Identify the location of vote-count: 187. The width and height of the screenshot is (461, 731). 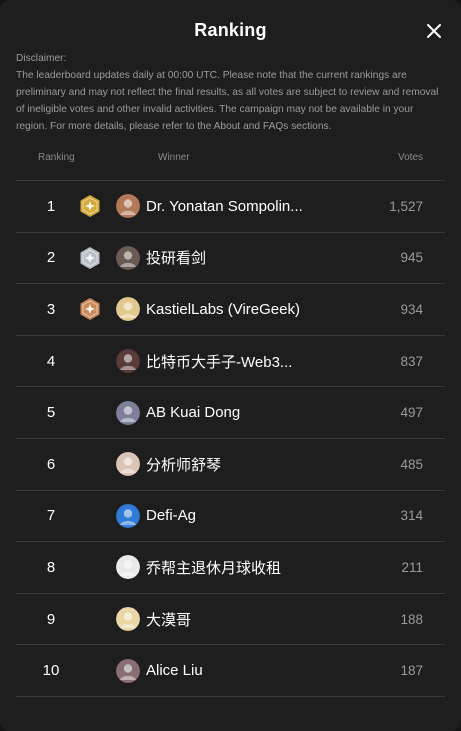
(411, 671).